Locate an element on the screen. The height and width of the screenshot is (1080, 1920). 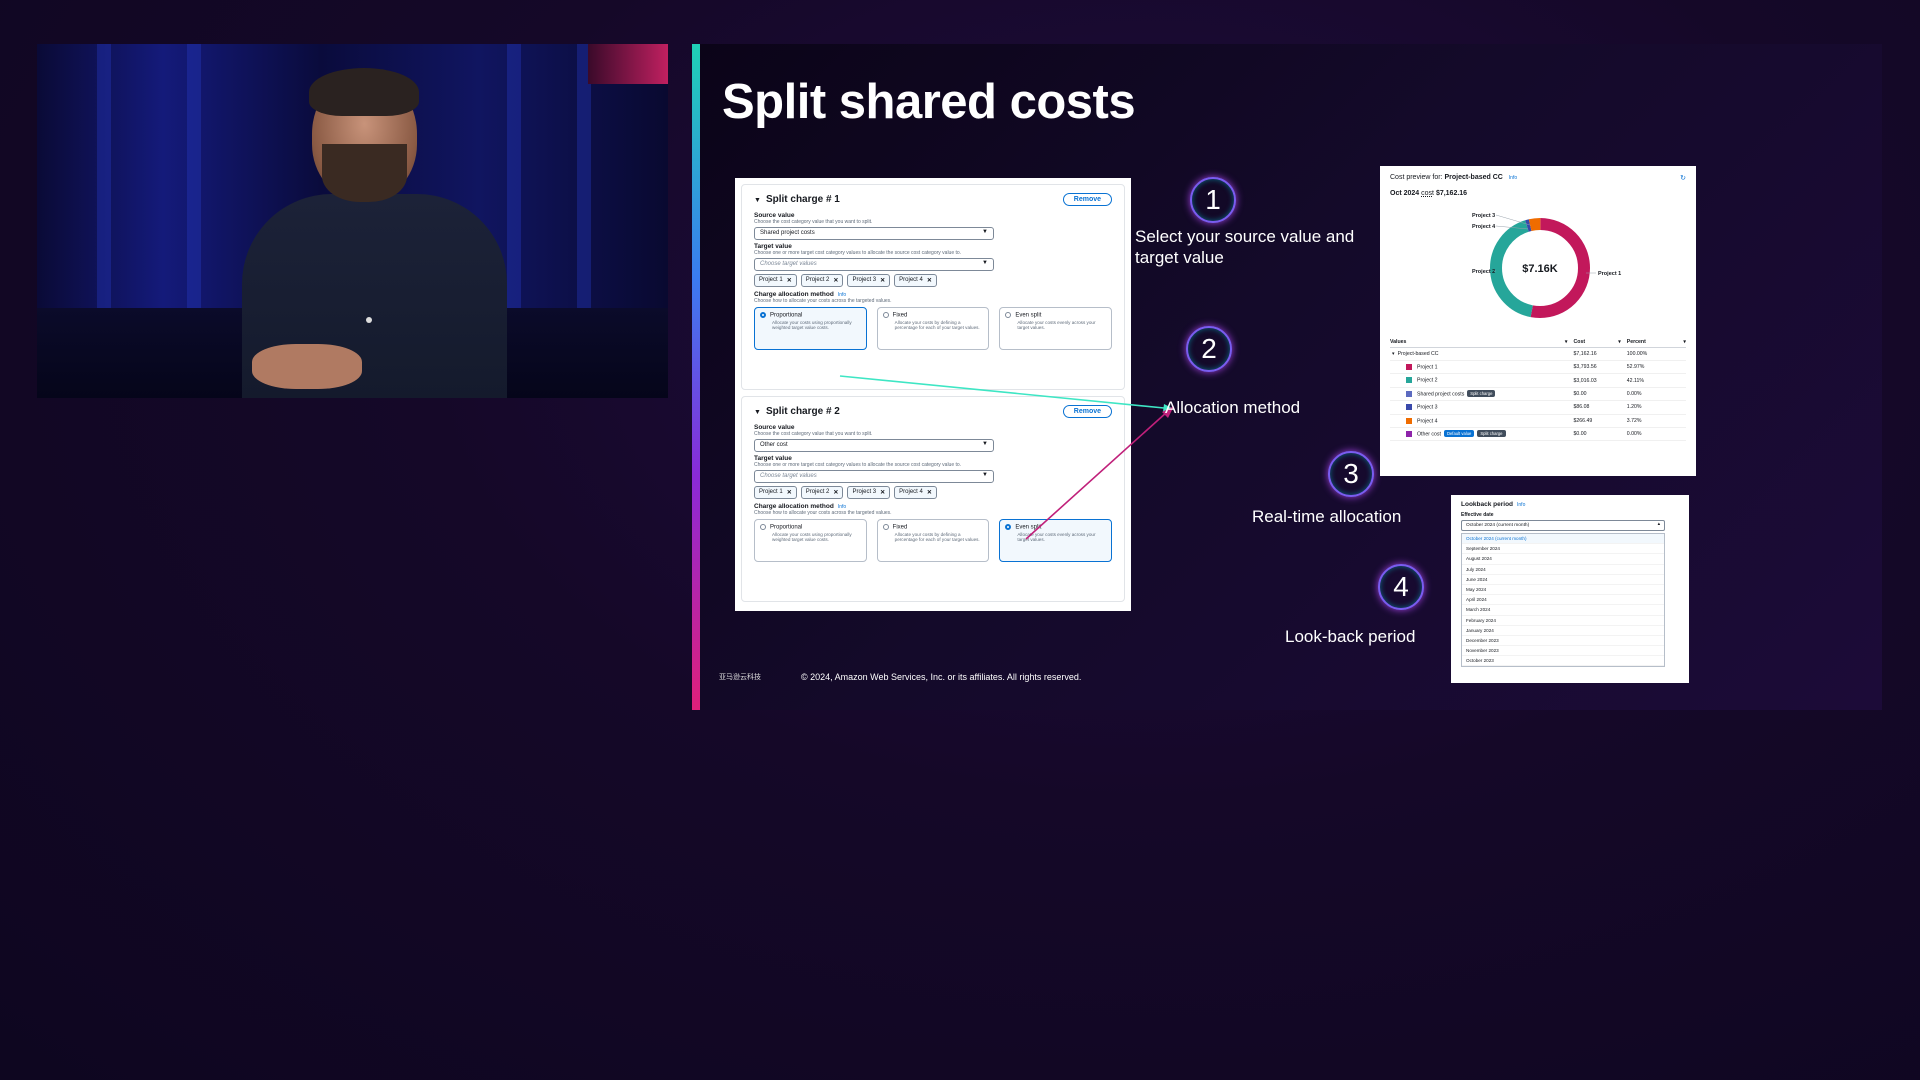
donut-label: Project 2 is located at coordinates (1483, 272).